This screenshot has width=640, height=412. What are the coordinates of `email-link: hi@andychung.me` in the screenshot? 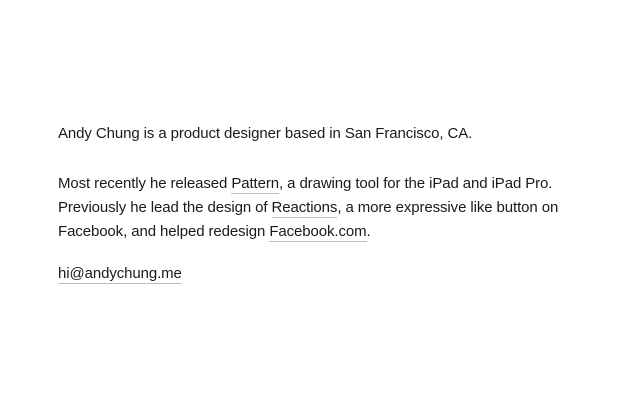 It's located at (120, 274).